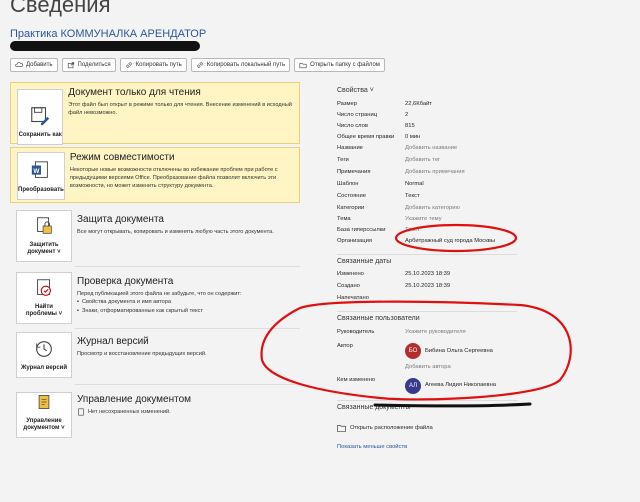 The image size is (640, 502). I want to click on prop-label-size: Размер, so click(347, 104).